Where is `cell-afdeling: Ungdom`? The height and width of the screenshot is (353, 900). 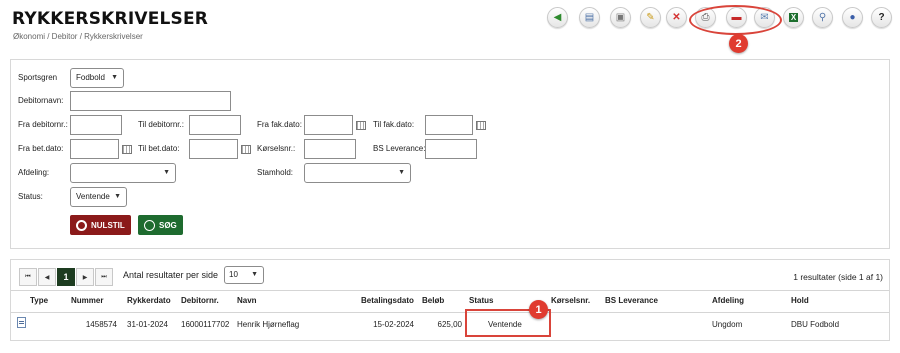
cell-afdeling: Ungdom is located at coordinates (727, 324).